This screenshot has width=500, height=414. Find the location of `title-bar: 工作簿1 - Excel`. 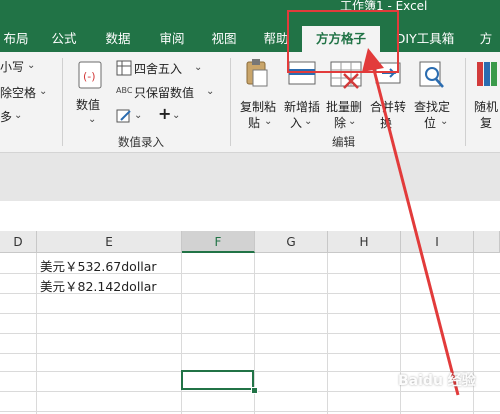

title-bar: 工作簿1 - Excel is located at coordinates (250, 12).